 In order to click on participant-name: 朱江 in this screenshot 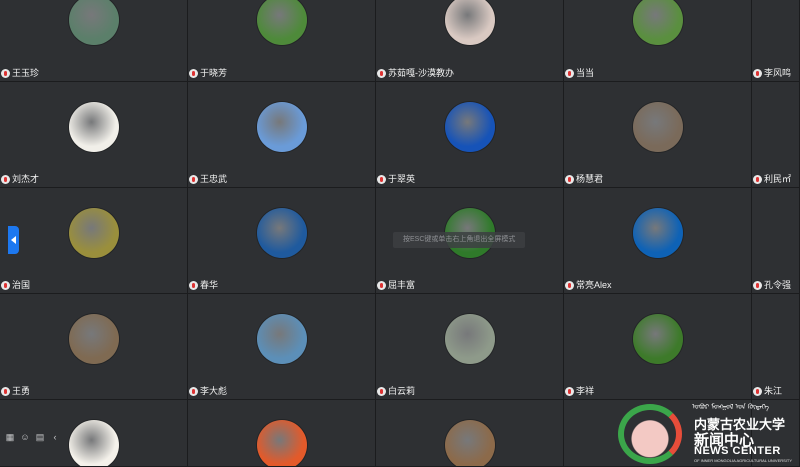, I will do `click(773, 391)`.